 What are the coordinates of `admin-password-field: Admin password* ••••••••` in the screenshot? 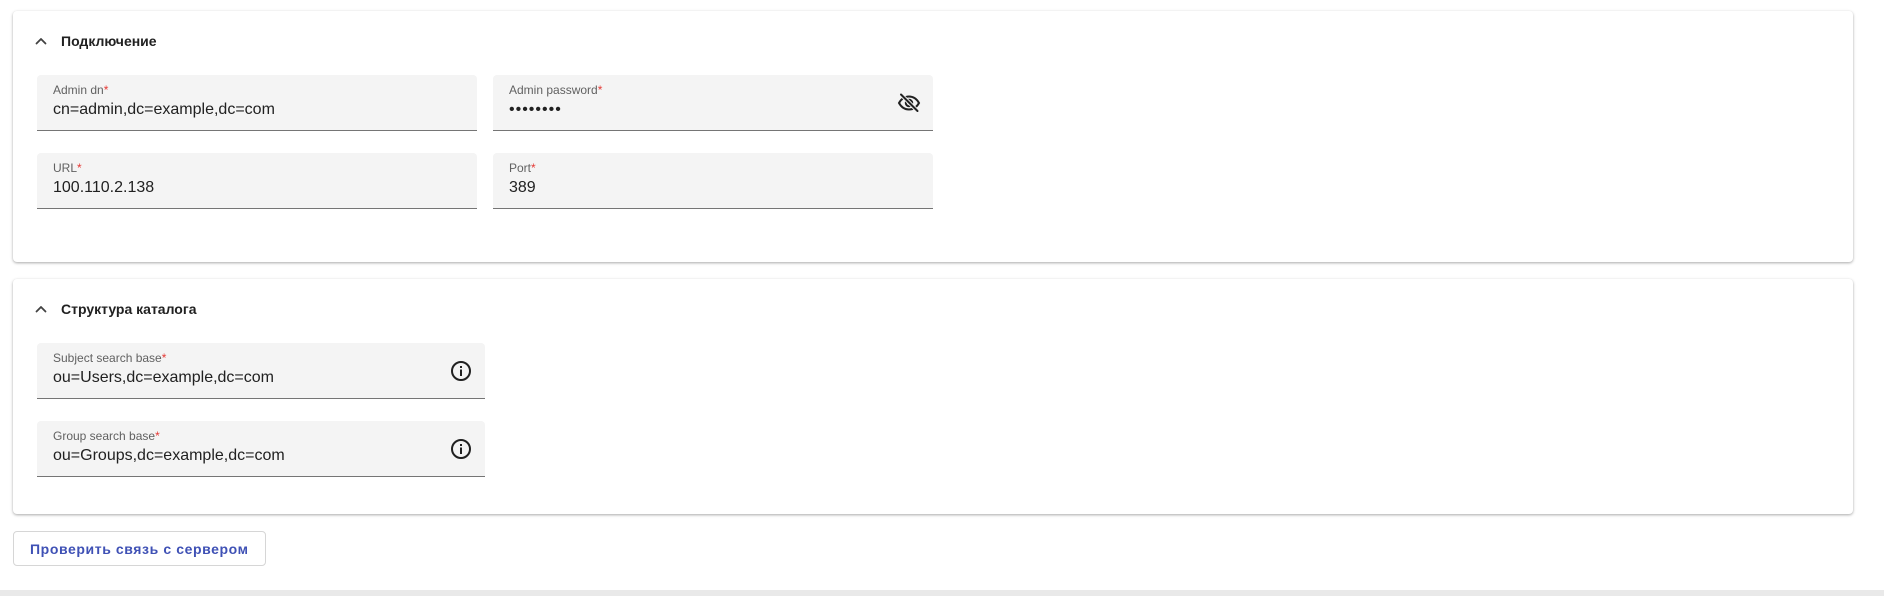 It's located at (713, 103).